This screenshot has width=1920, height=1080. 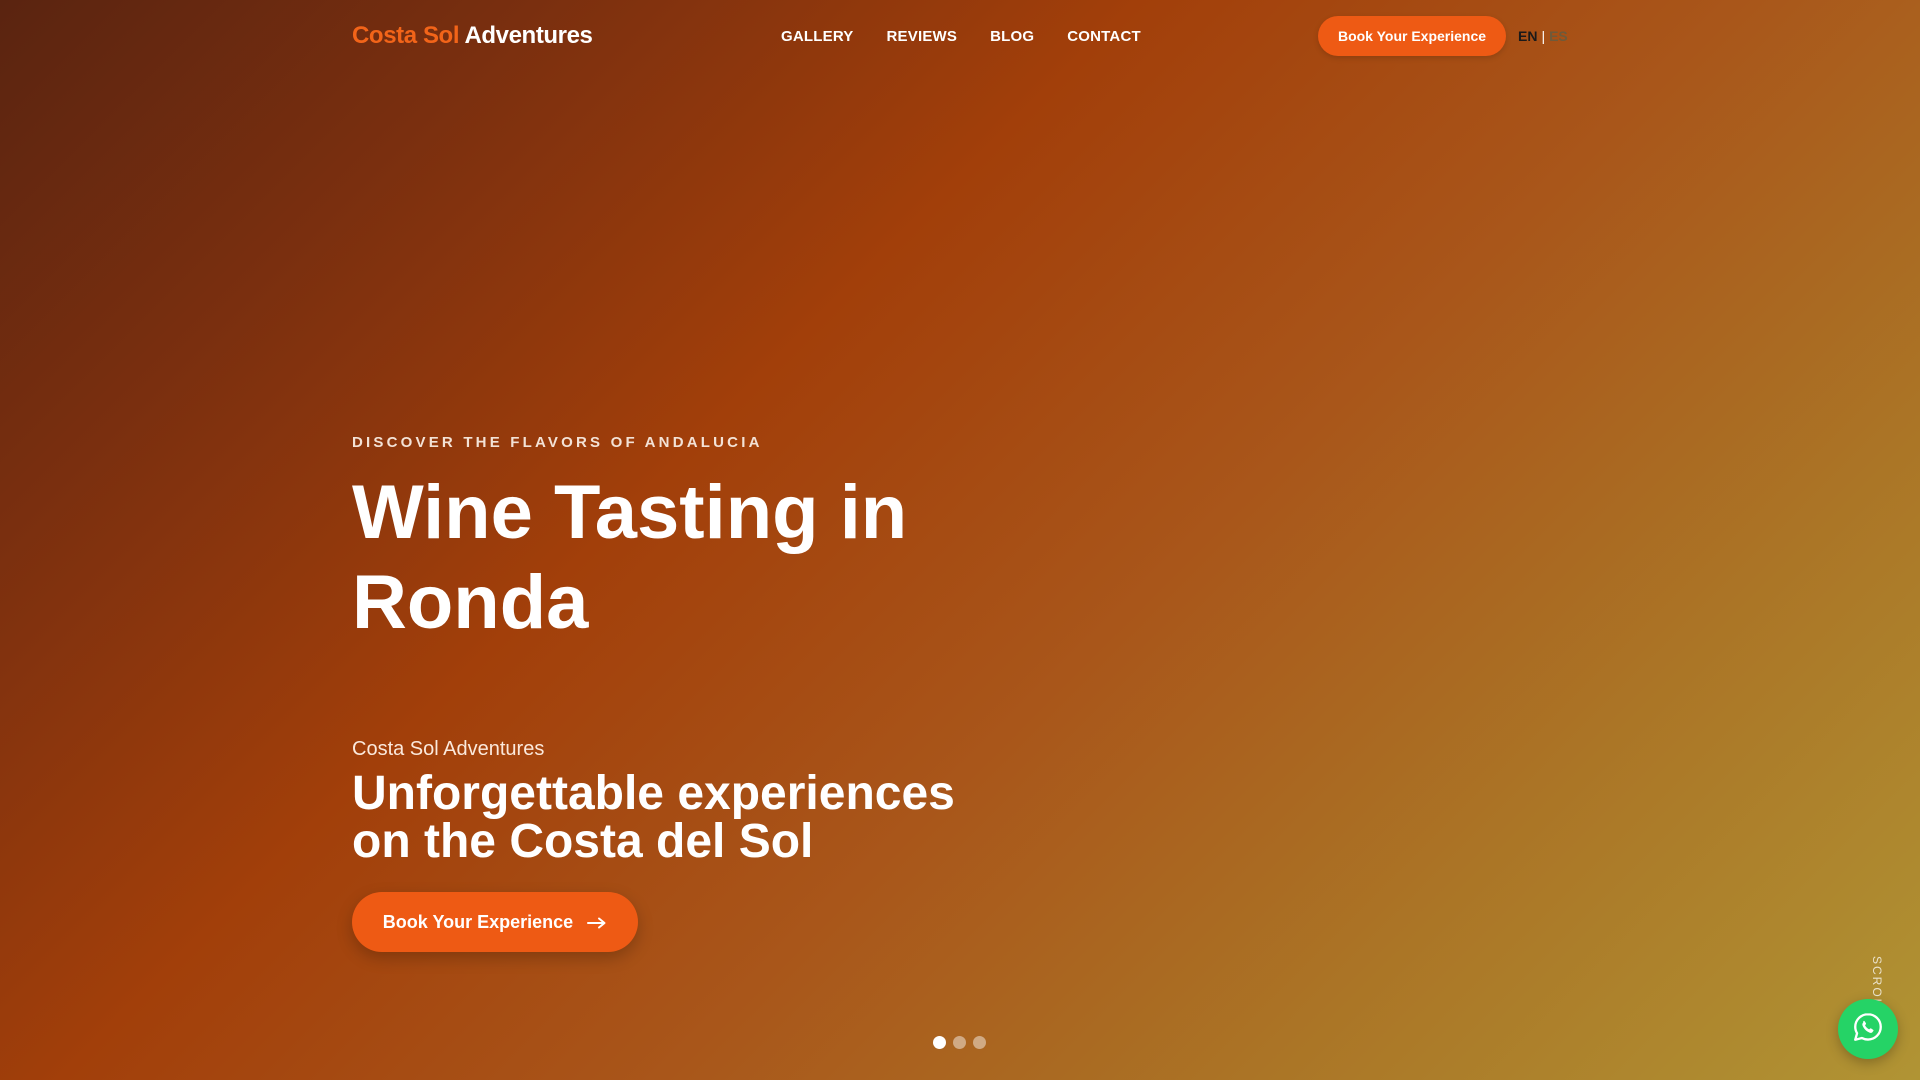 I want to click on nav-link-gallery: GALLERY, so click(x=817, y=36).